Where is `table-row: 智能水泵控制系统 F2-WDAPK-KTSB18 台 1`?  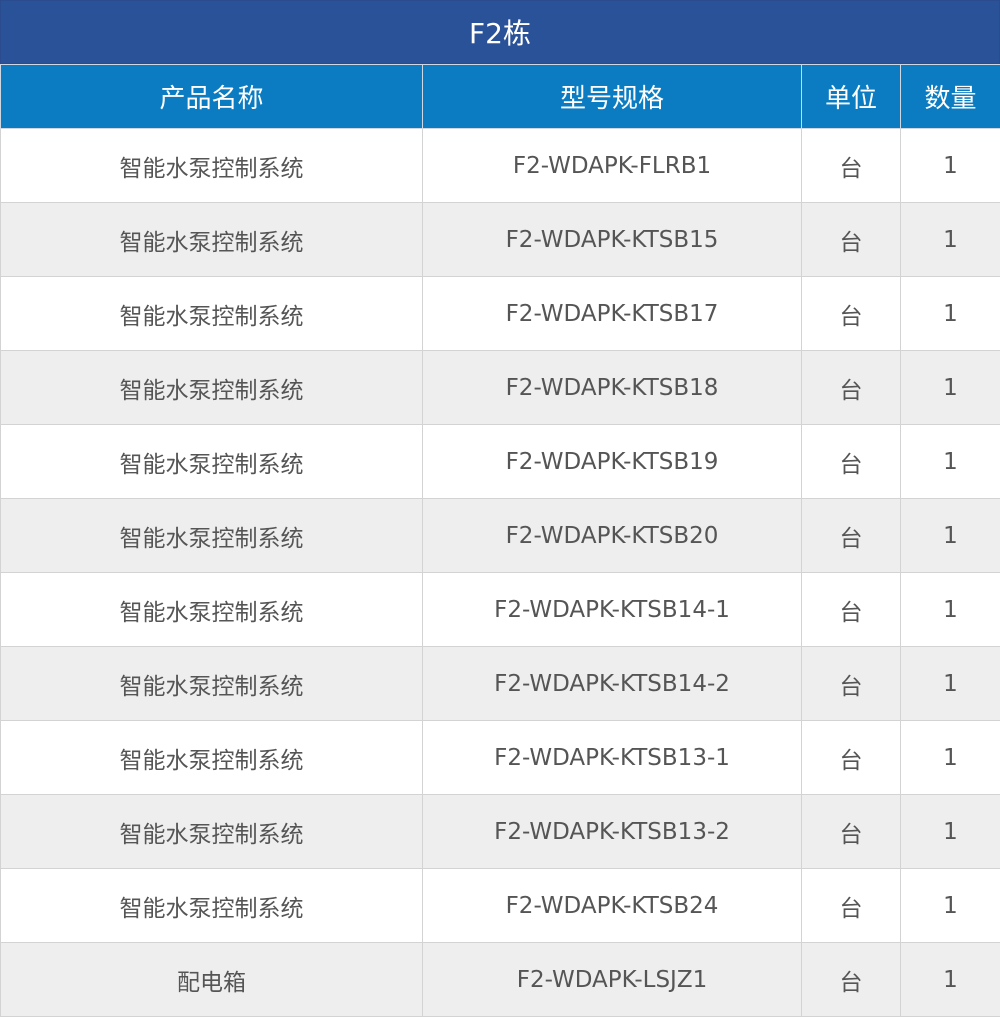
table-row: 智能水泵控制系统 F2-WDAPK-KTSB18 台 1 is located at coordinates (500, 387).